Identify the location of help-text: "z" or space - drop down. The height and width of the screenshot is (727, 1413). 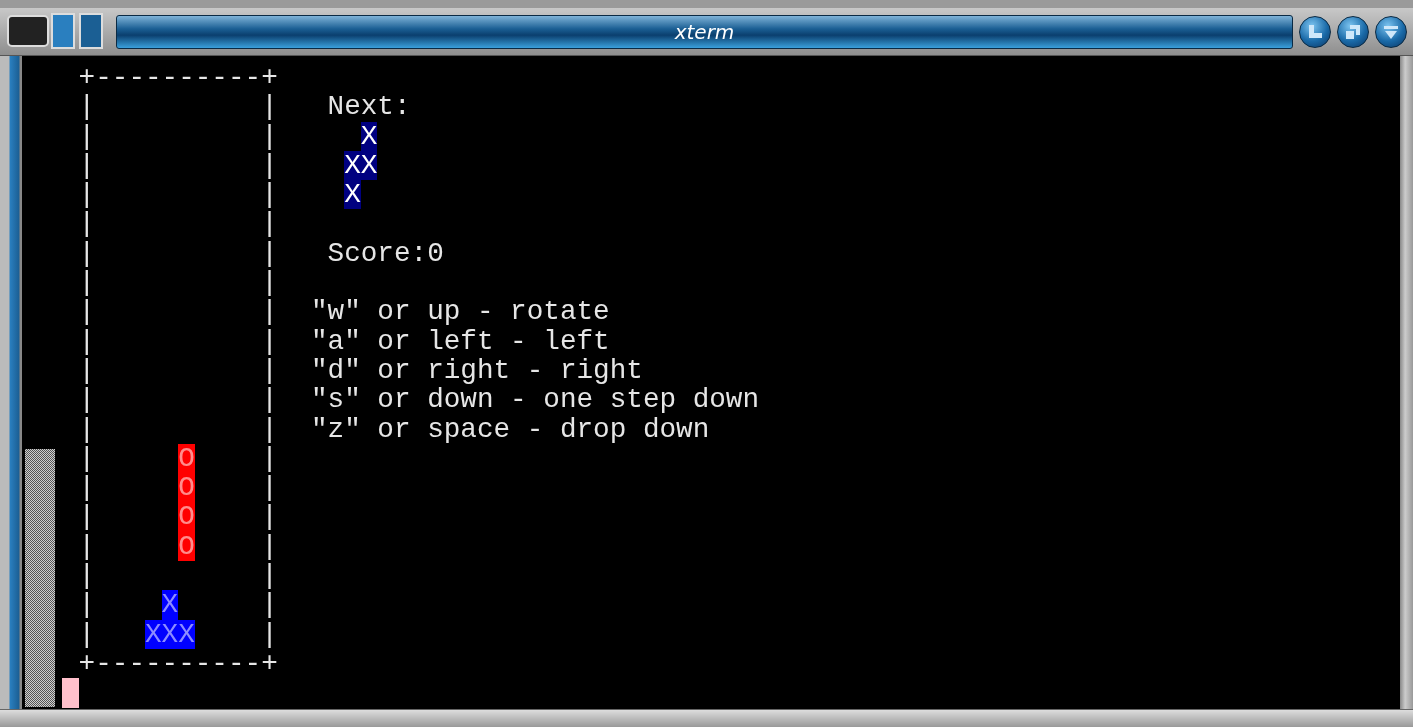
(510, 429).